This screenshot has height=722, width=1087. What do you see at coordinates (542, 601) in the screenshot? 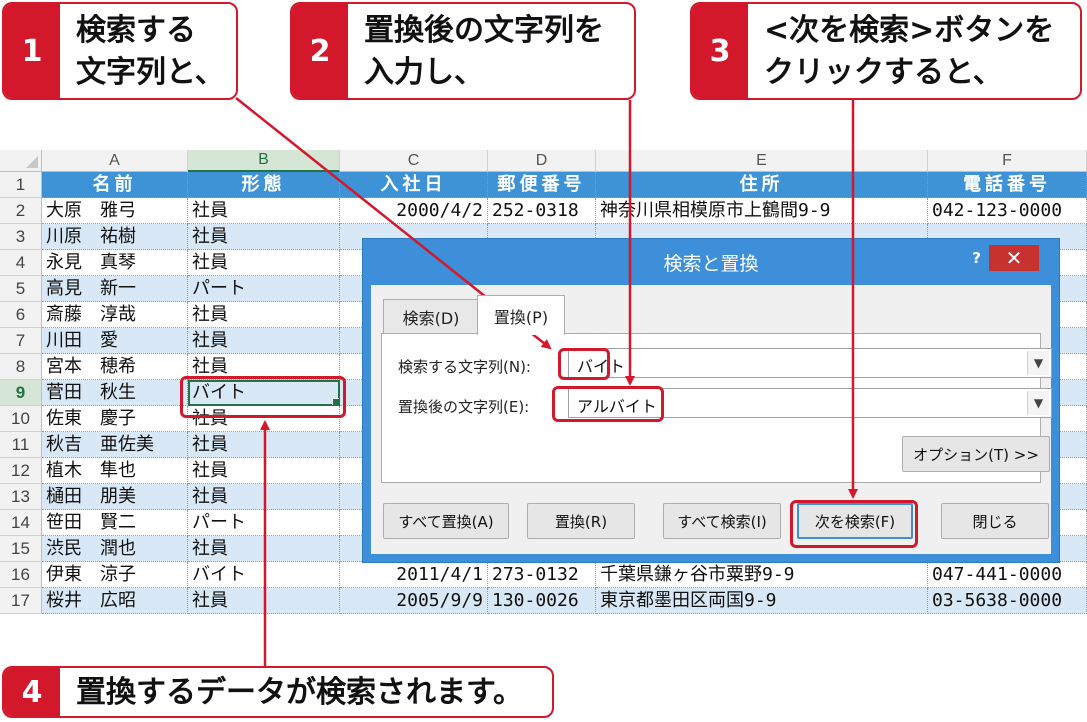
I see `table-cell: 130-0026` at bounding box center [542, 601].